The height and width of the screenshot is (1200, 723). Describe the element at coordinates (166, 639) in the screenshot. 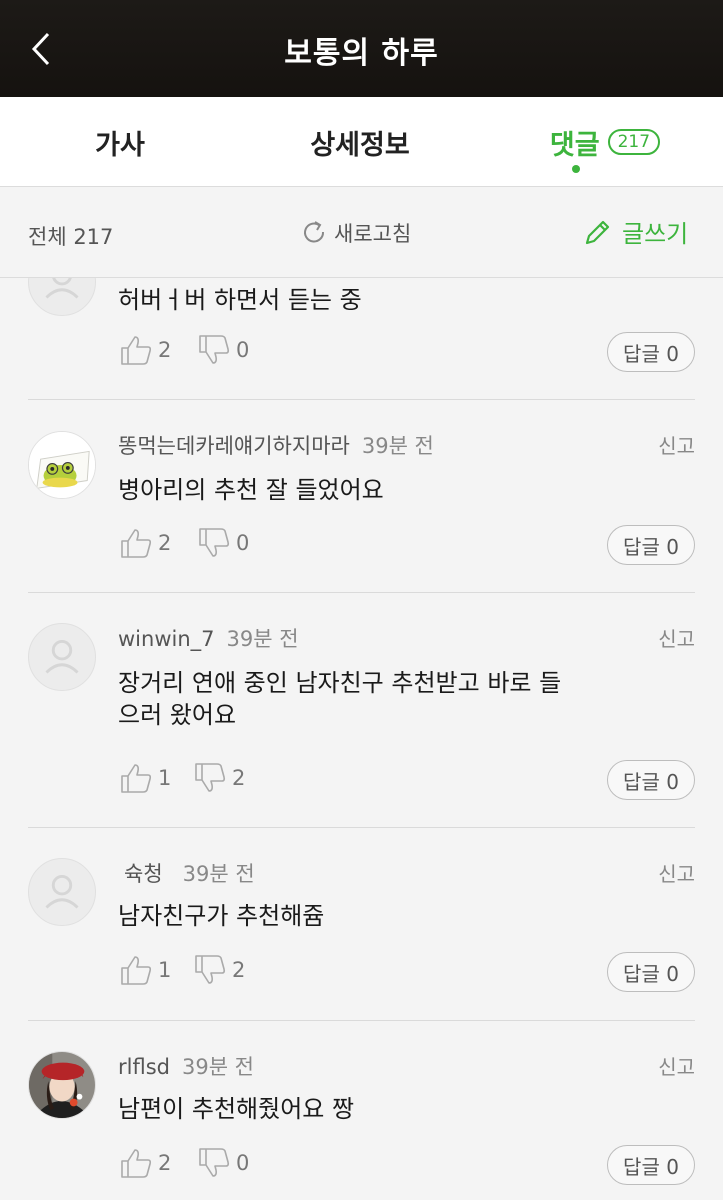

I see `comment-author: winwin_7` at that location.